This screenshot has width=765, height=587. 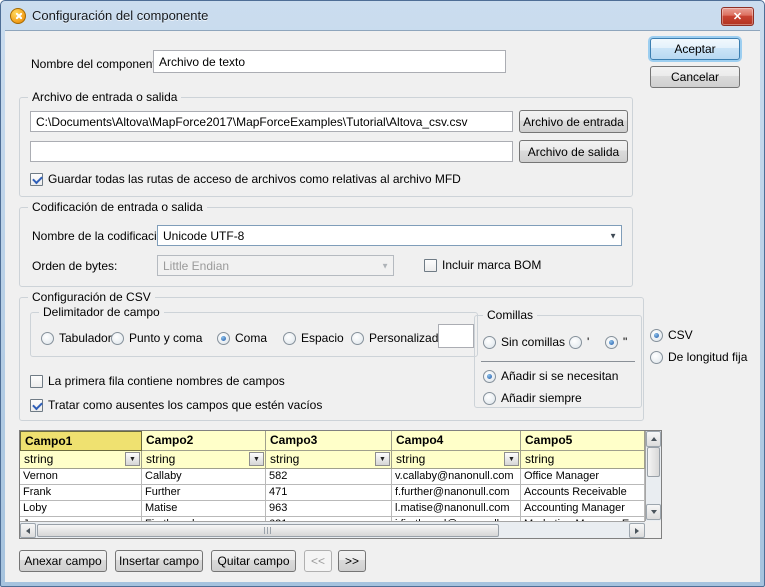 I want to click on insert-field-button: Insertar campo, so click(x=159, y=561).